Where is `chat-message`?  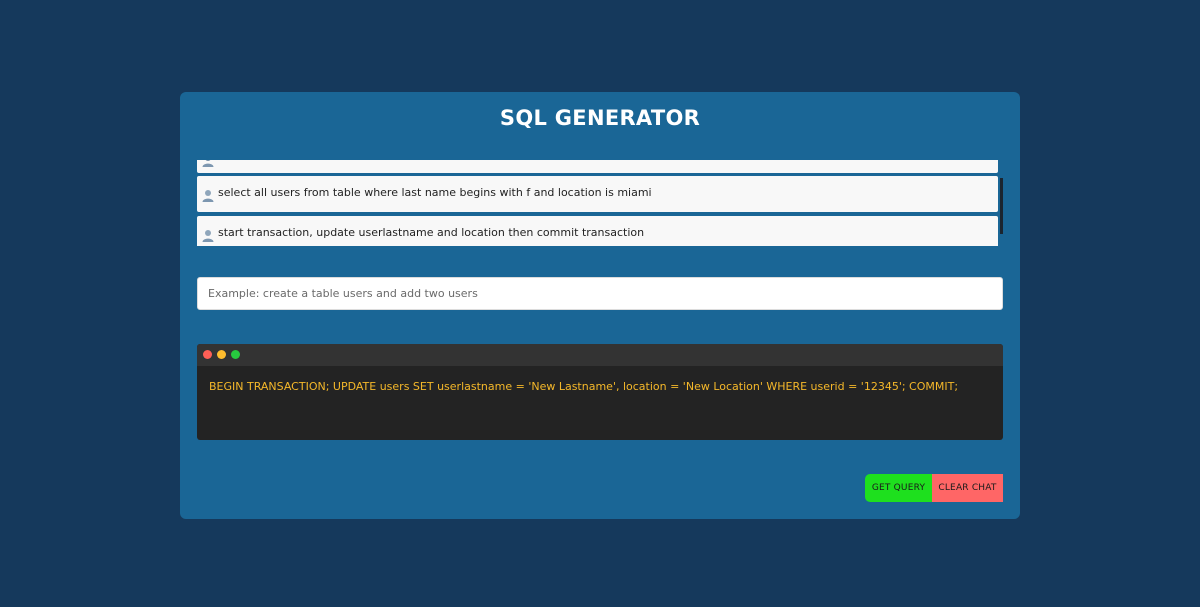 chat-message is located at coordinates (597, 166).